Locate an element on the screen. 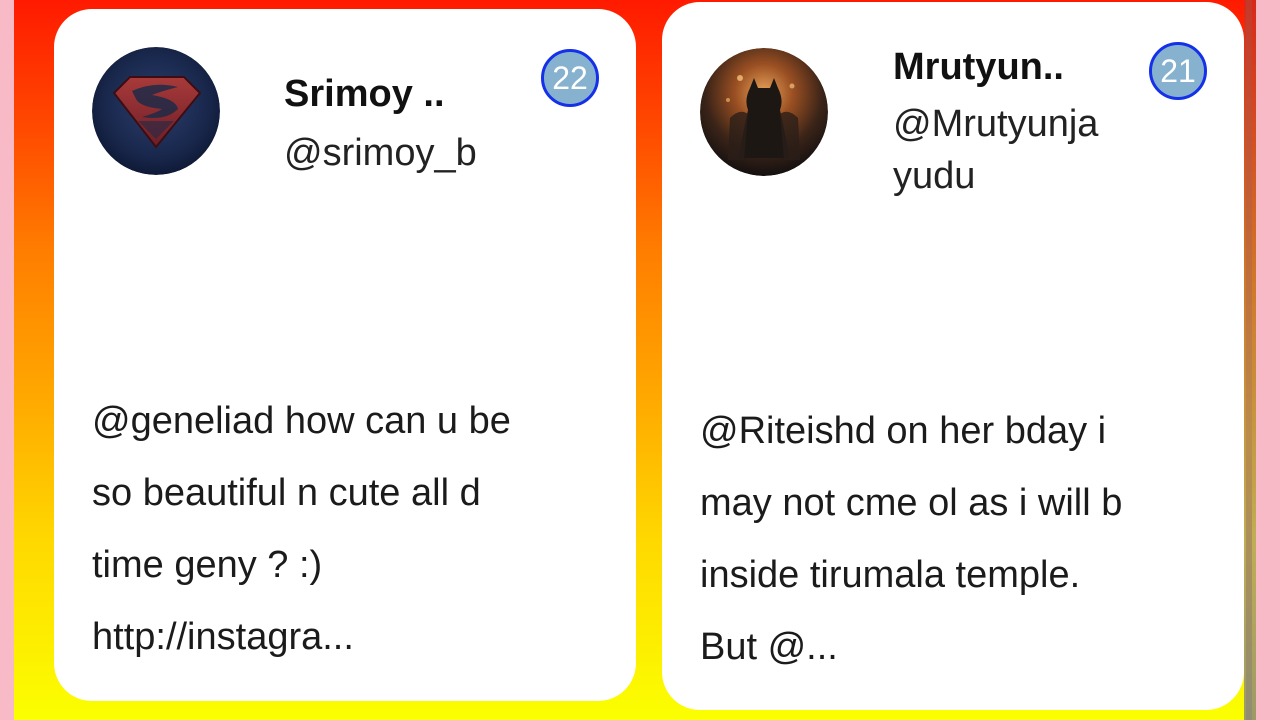 This screenshot has height=720, width=1280. user-handle: @srimoy_b is located at coordinates (380, 153).